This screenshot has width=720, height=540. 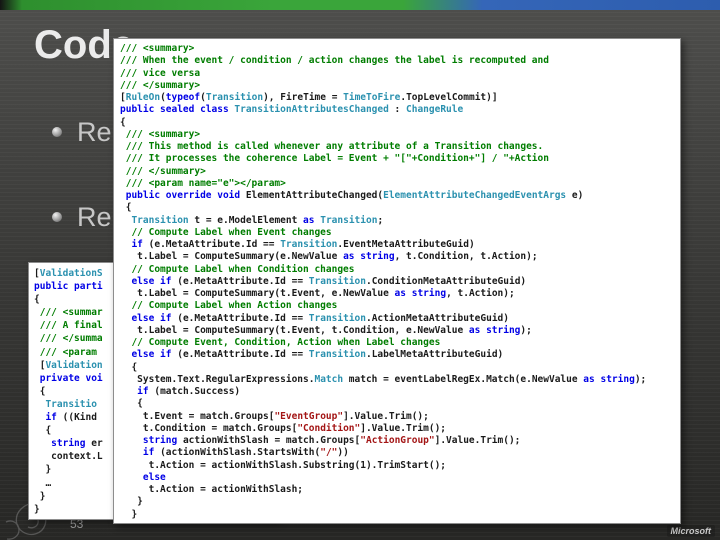 What do you see at coordinates (94, 131) in the screenshot?
I see `bullet-text-1: Re` at bounding box center [94, 131].